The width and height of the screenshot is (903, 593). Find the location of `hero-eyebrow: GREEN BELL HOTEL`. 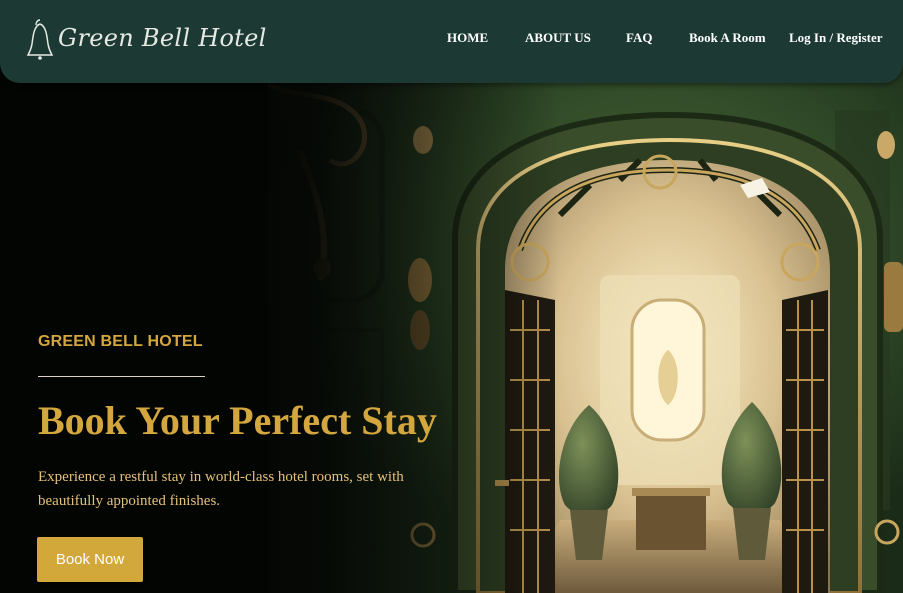

hero-eyebrow: GREEN BELL HOTEL is located at coordinates (120, 341).